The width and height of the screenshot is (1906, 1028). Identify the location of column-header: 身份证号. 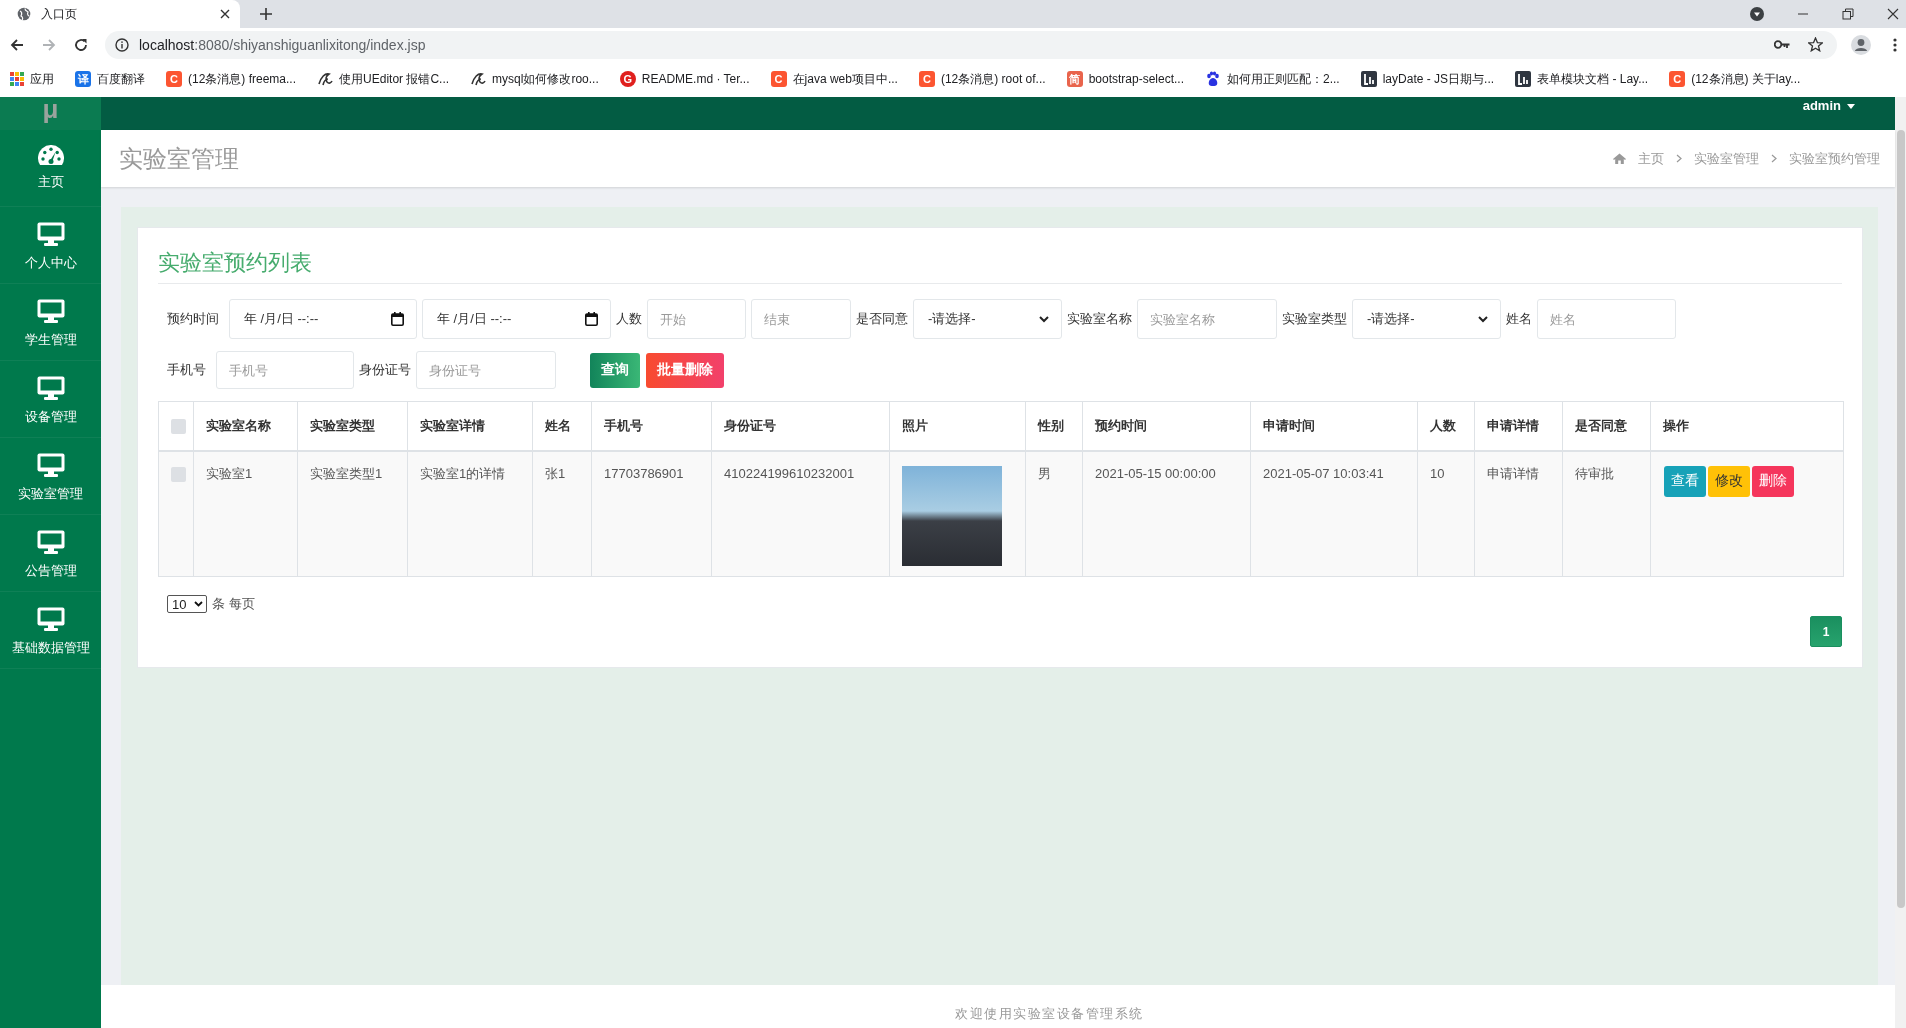
(800, 426).